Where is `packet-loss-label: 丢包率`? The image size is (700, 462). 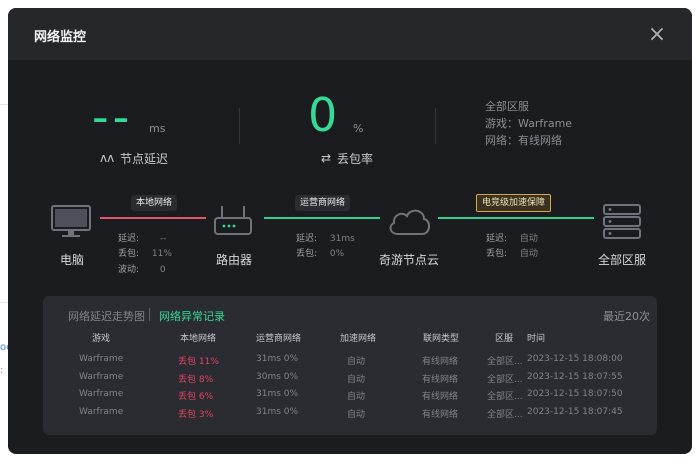 packet-loss-label: 丢包率 is located at coordinates (355, 159).